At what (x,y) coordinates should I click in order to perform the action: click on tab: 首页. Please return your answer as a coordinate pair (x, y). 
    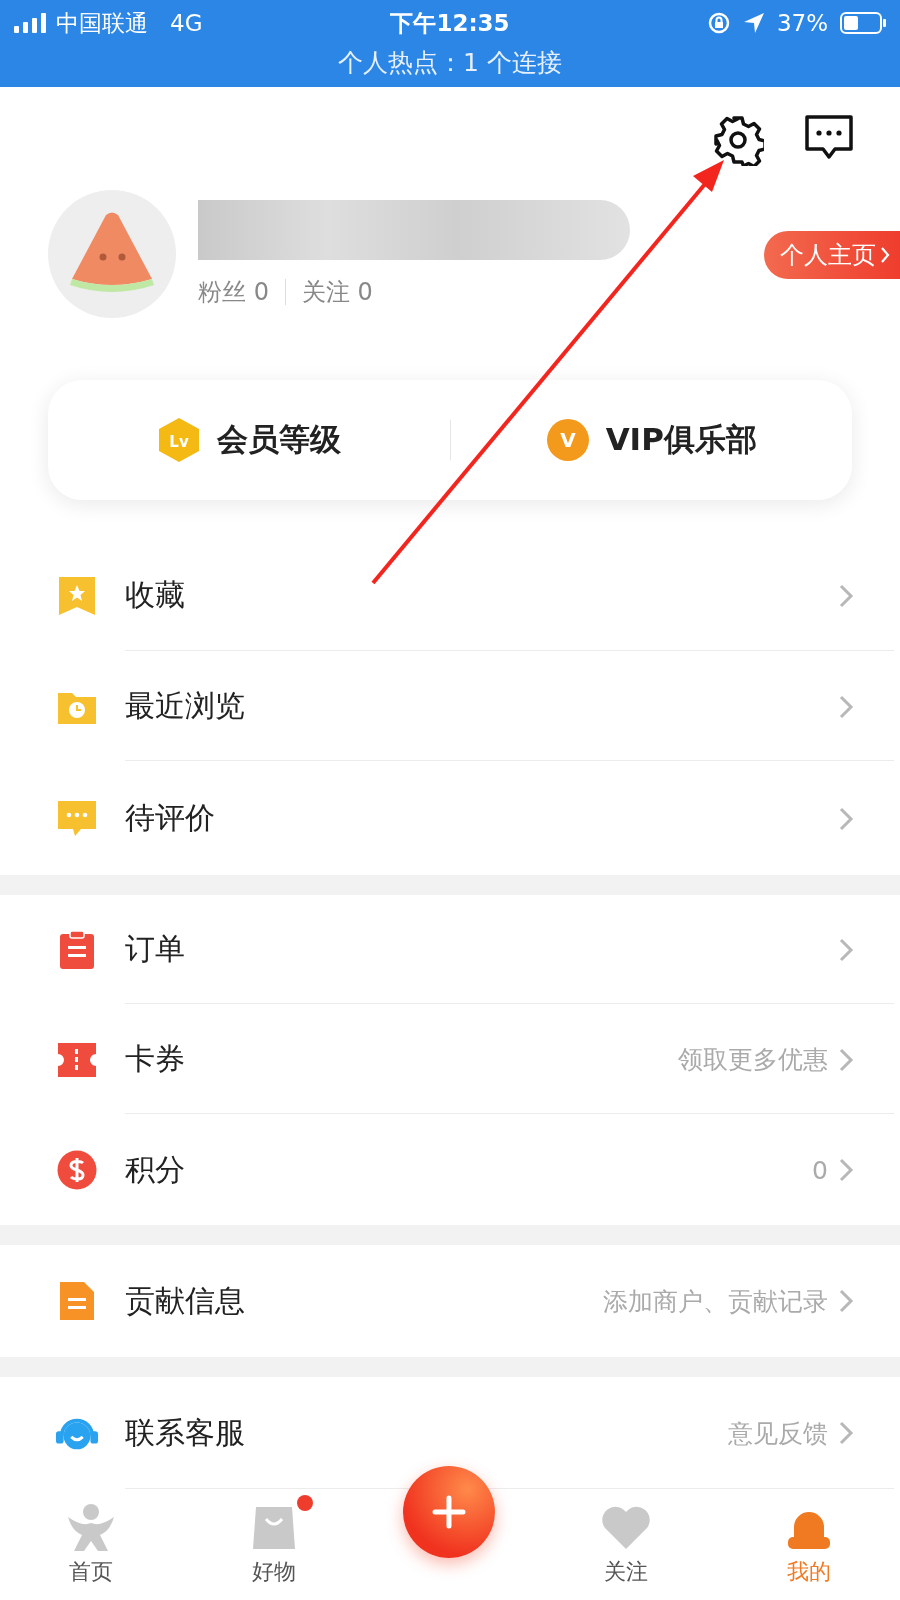
    Looking at the image, I should click on (91, 1542).